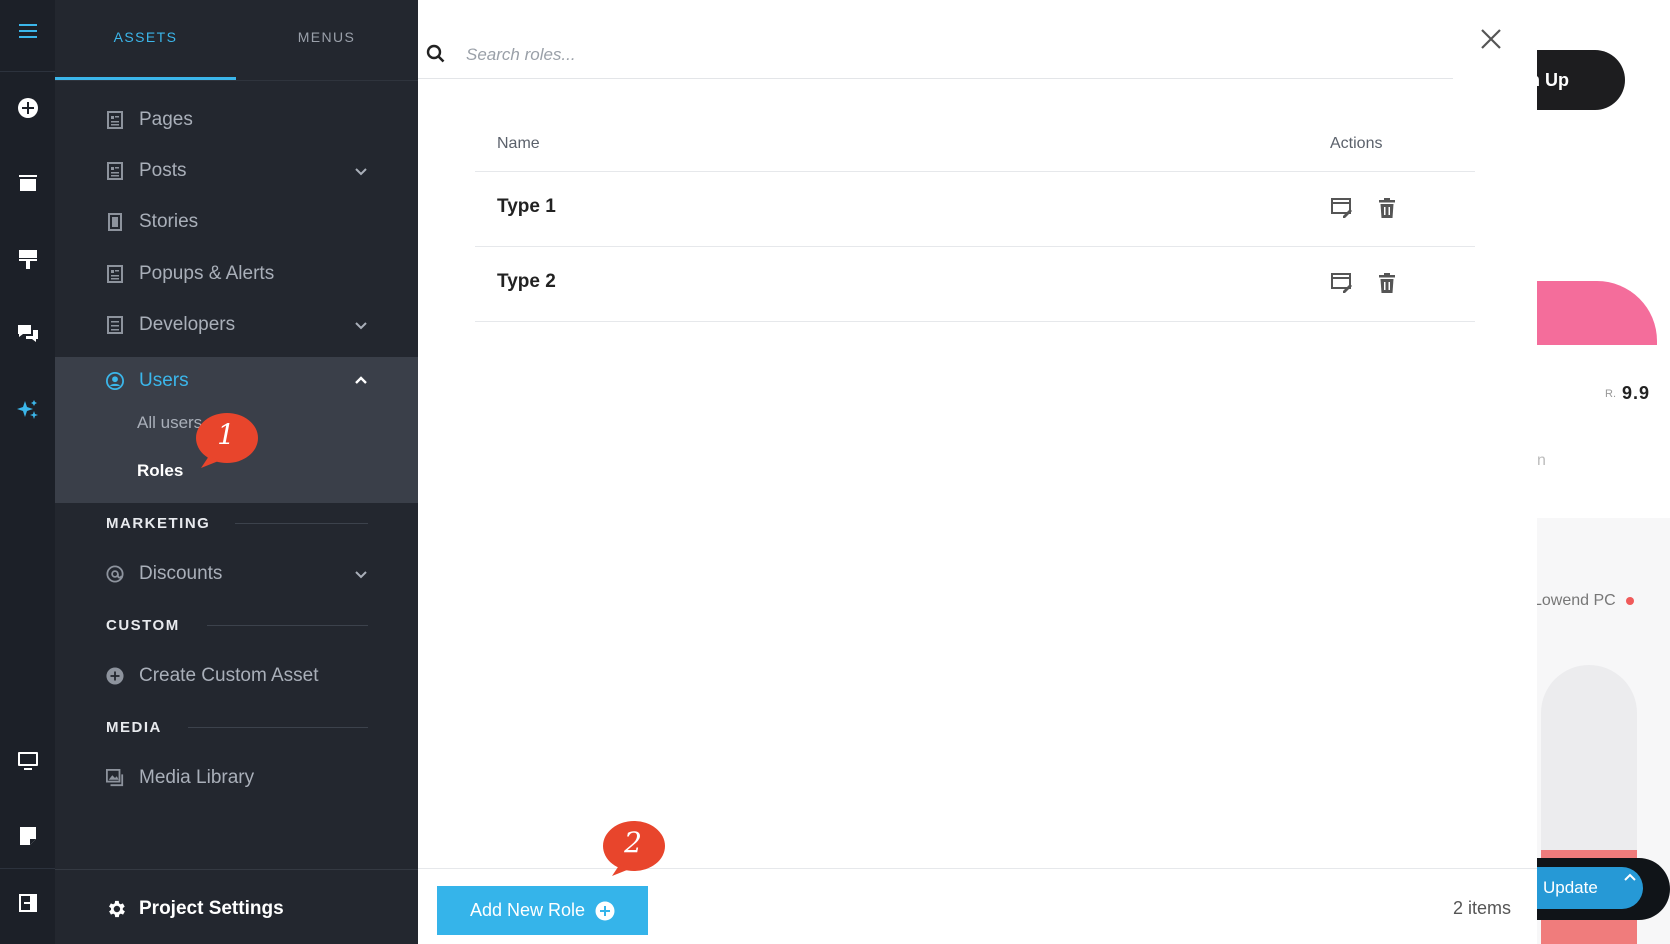 This screenshot has height=944, width=1670. I want to click on panel-tabs: ASSETS MENUS, so click(236, 40).